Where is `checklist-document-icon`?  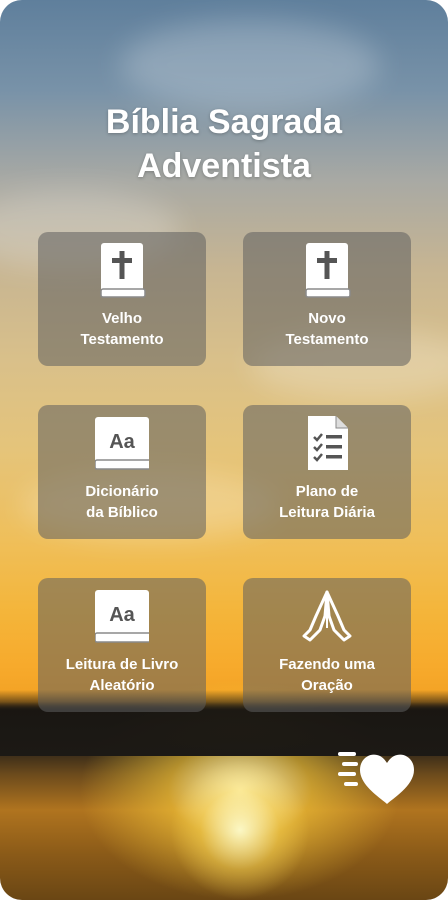
checklist-document-icon is located at coordinates (328, 443).